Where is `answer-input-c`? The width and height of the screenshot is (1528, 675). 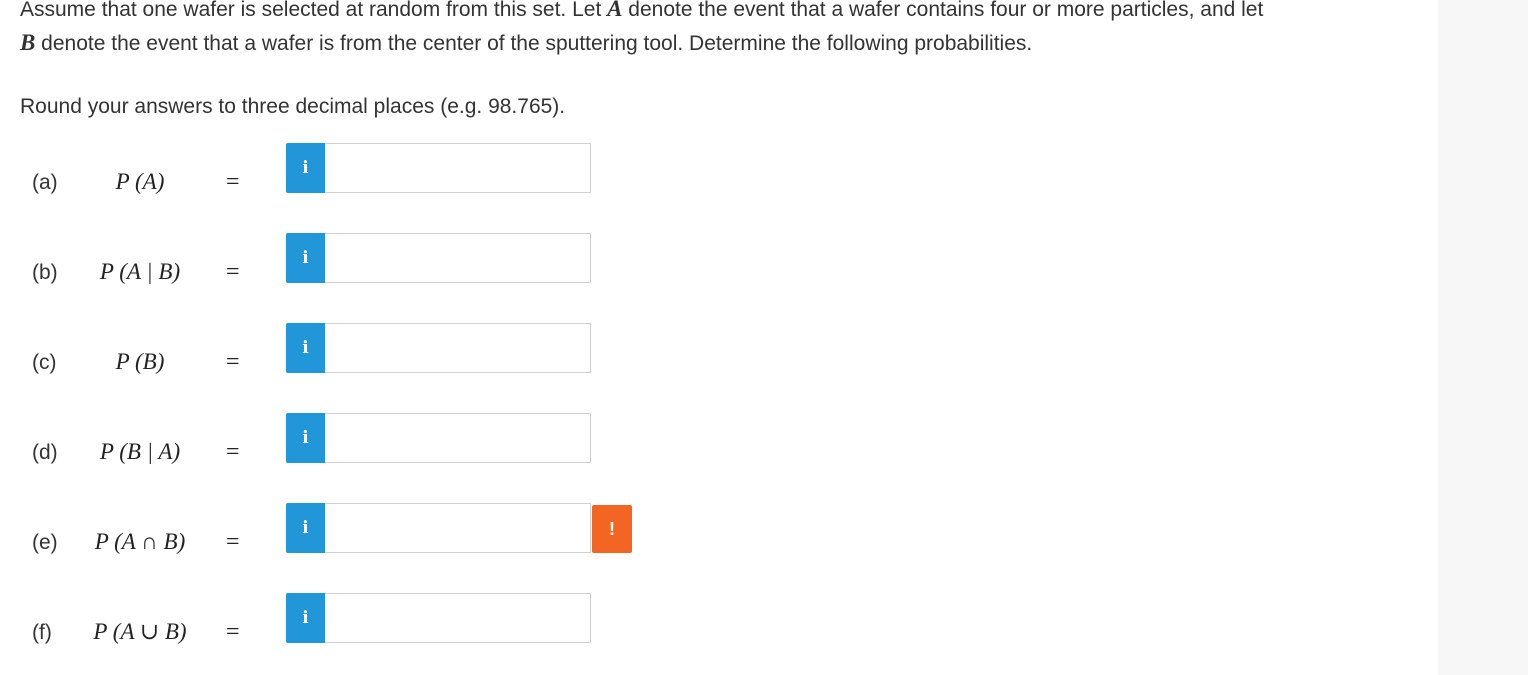 answer-input-c is located at coordinates (458, 348).